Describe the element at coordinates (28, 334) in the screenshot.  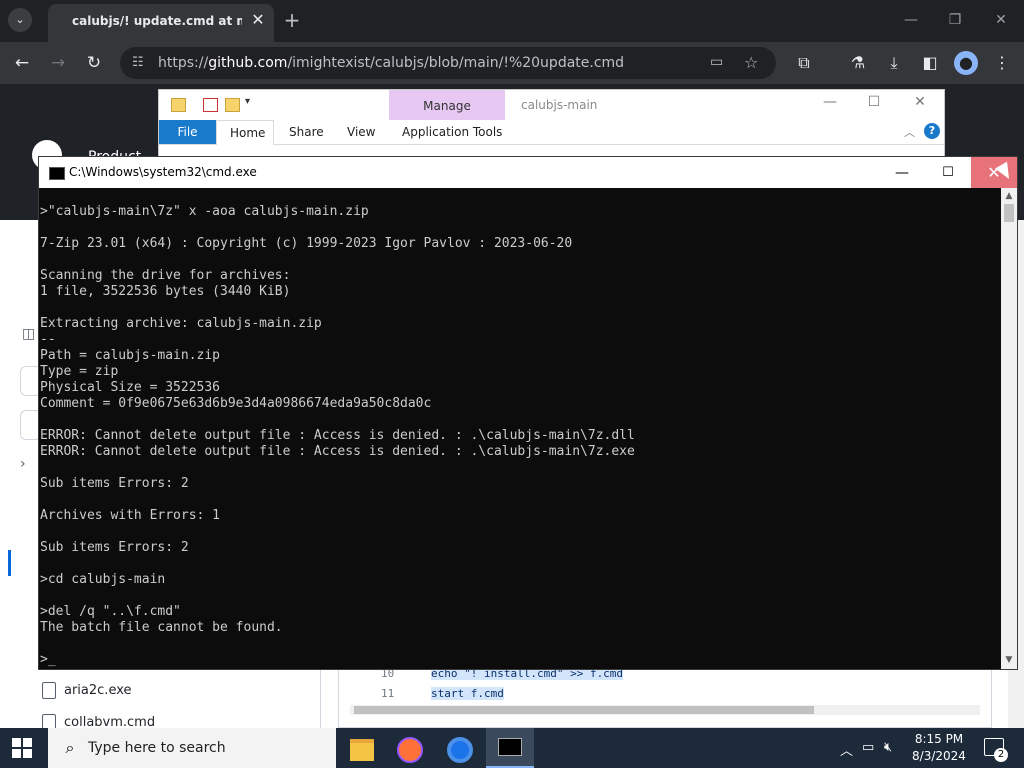
I see `collapse-panel-icon: ◫` at that location.